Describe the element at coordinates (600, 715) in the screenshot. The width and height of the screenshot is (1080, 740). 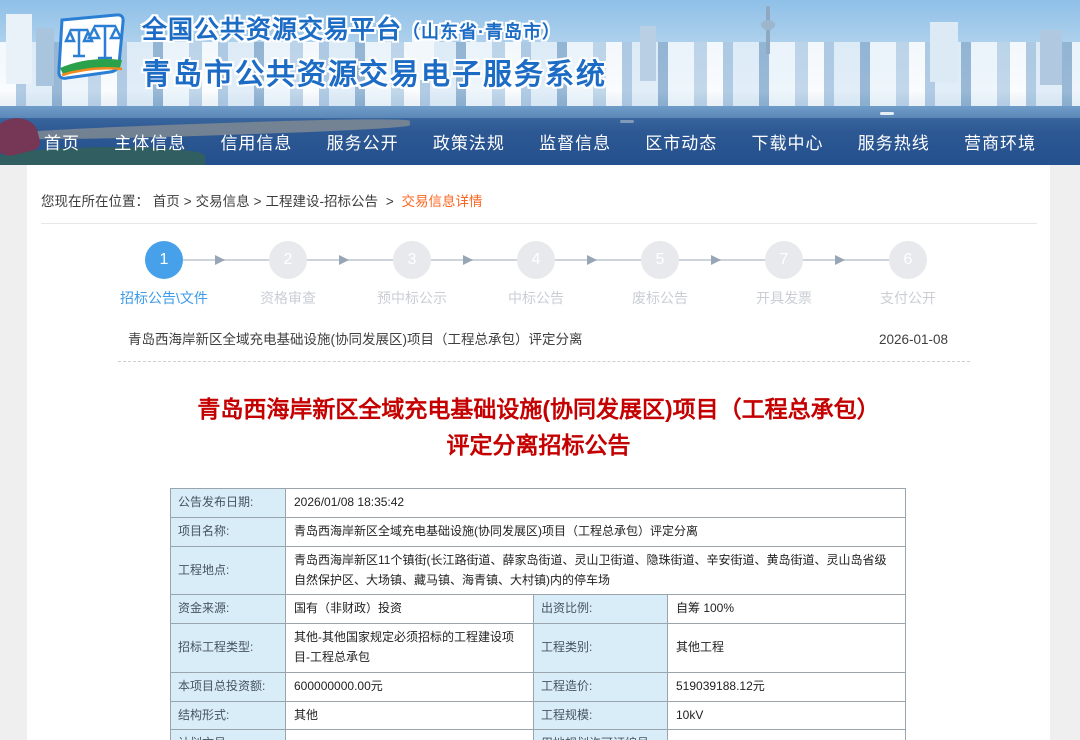
I see `field-label: 工程规模:` at that location.